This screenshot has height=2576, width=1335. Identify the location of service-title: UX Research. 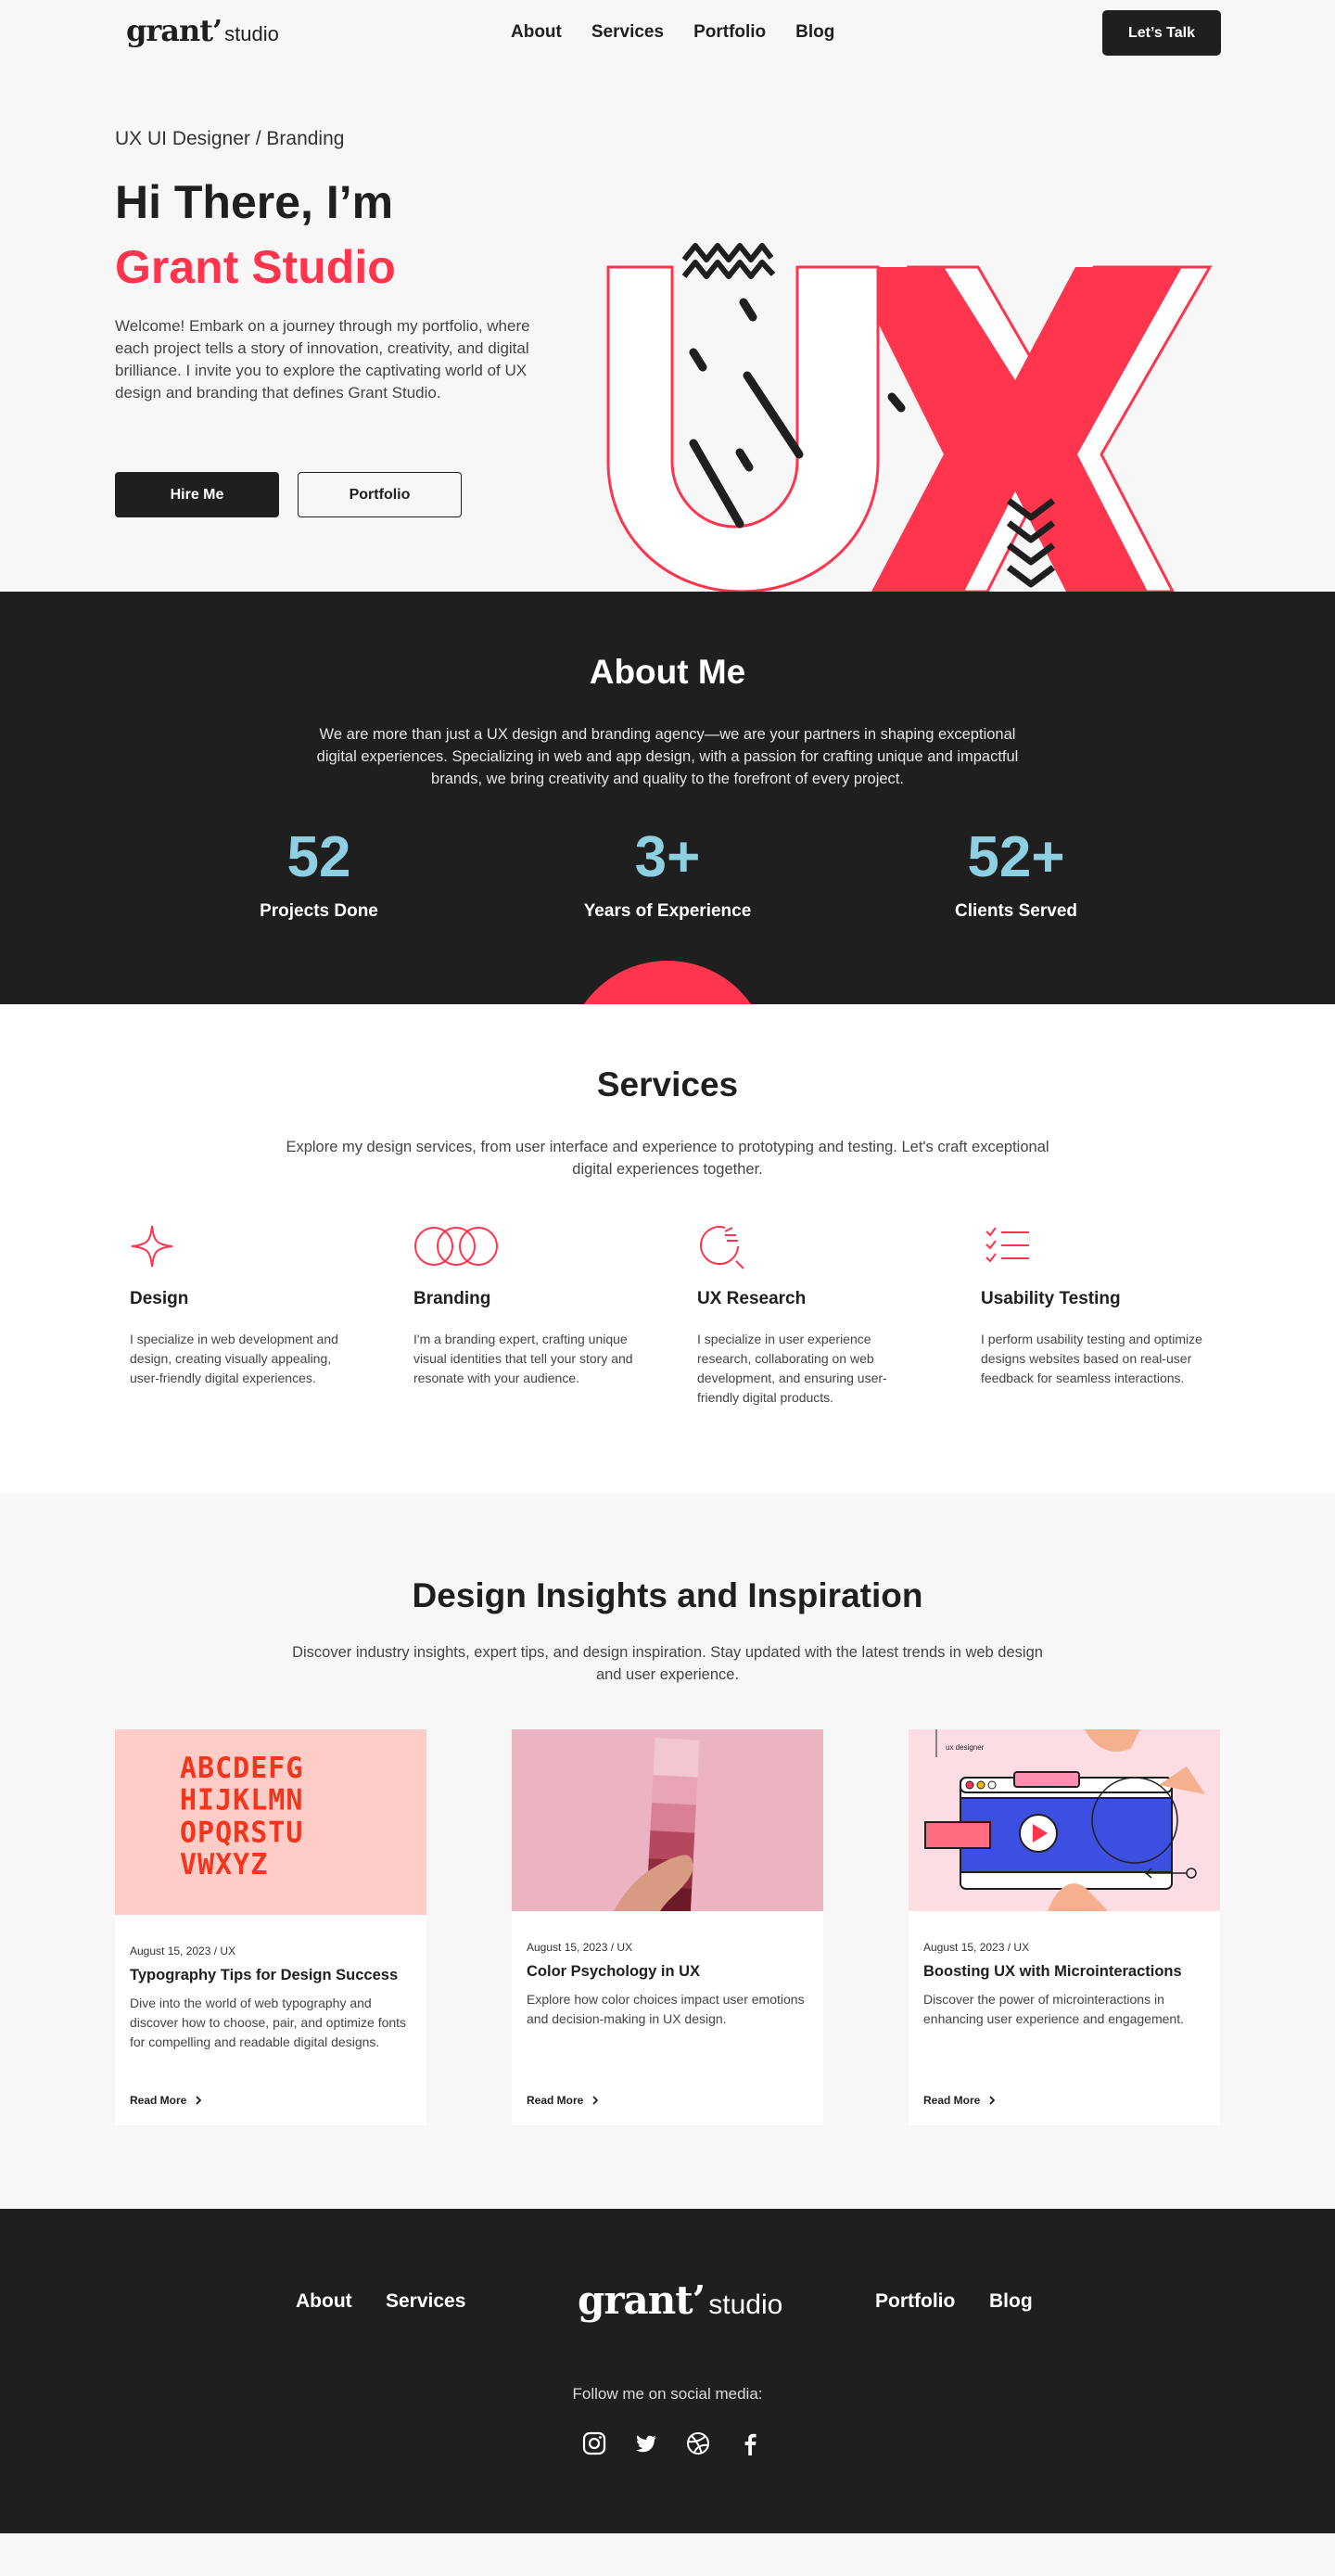
(752, 1298).